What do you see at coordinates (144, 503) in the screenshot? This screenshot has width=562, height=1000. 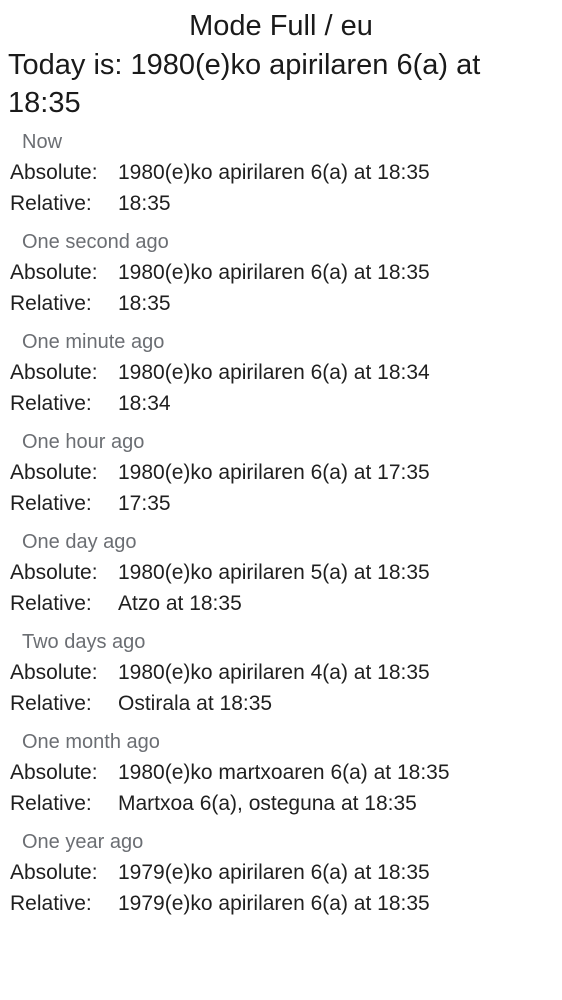 I see `relative-value: 17:35` at bounding box center [144, 503].